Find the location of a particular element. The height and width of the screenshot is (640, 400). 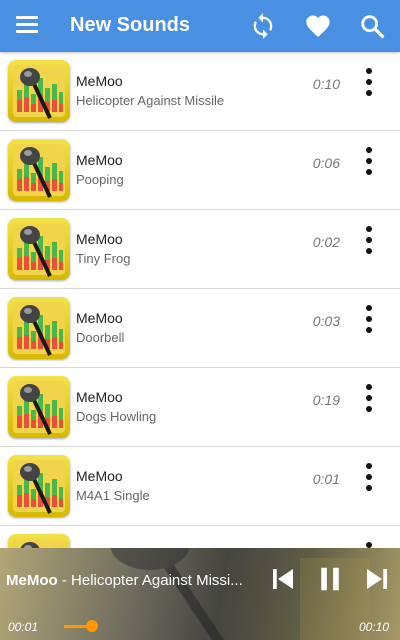

sound-title: Pooping is located at coordinates (100, 179).